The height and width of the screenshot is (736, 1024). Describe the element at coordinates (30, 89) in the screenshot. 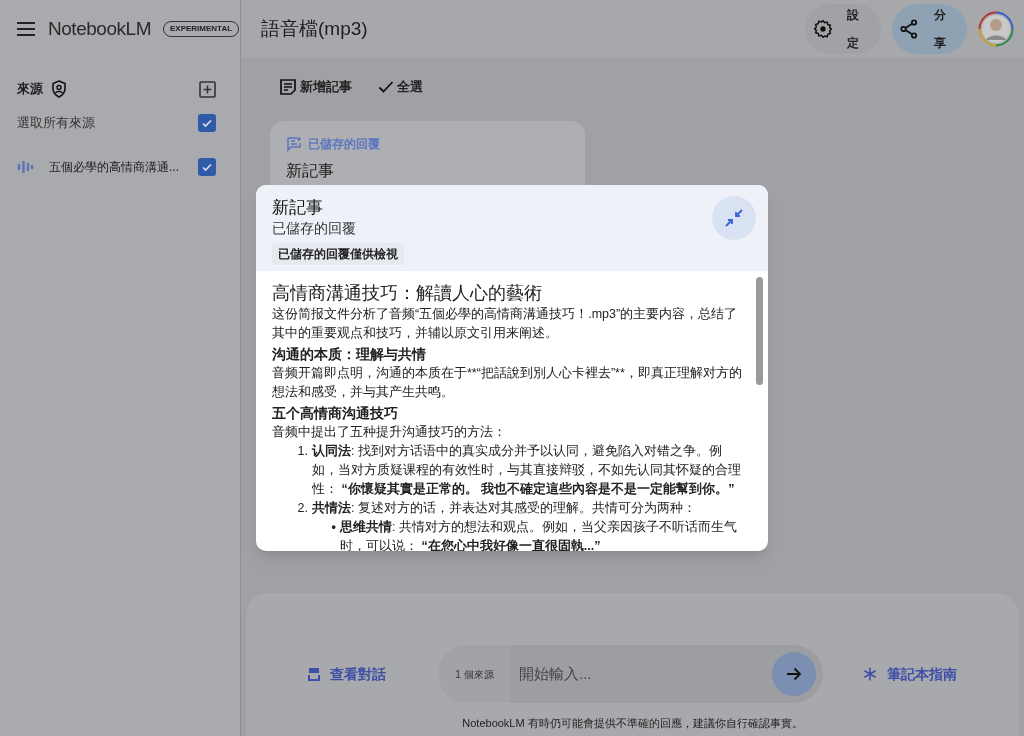

I see `sources-title: 來源` at that location.